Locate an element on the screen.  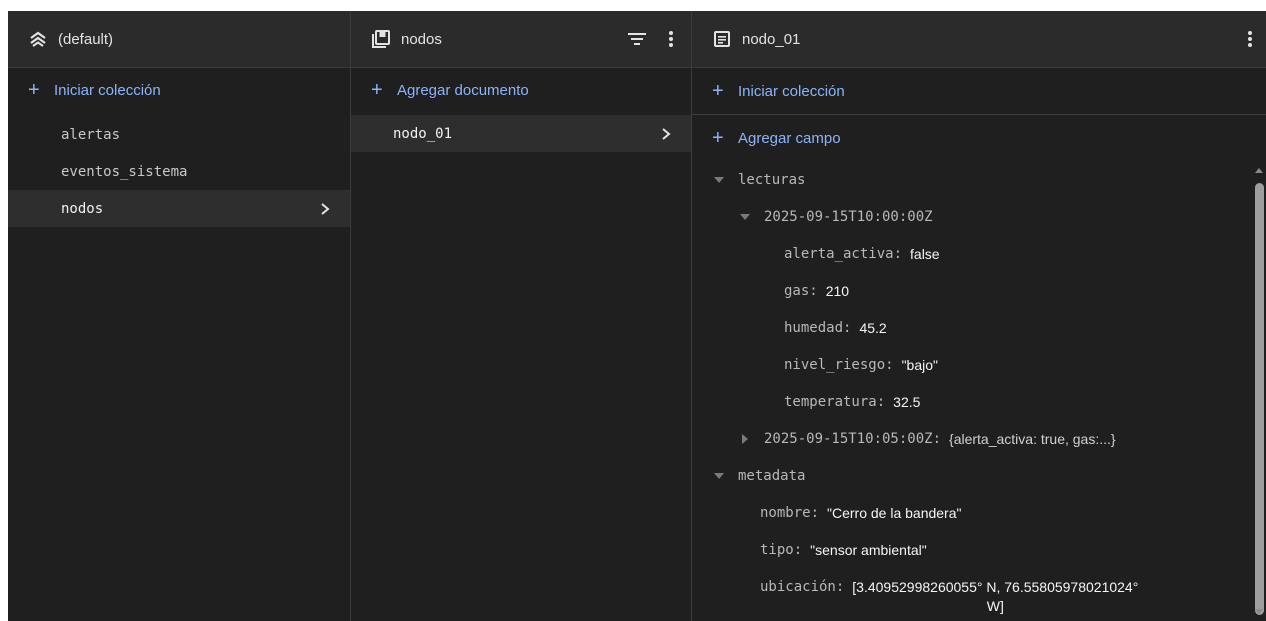
field-key: alerta_activa: is located at coordinates (843, 254).